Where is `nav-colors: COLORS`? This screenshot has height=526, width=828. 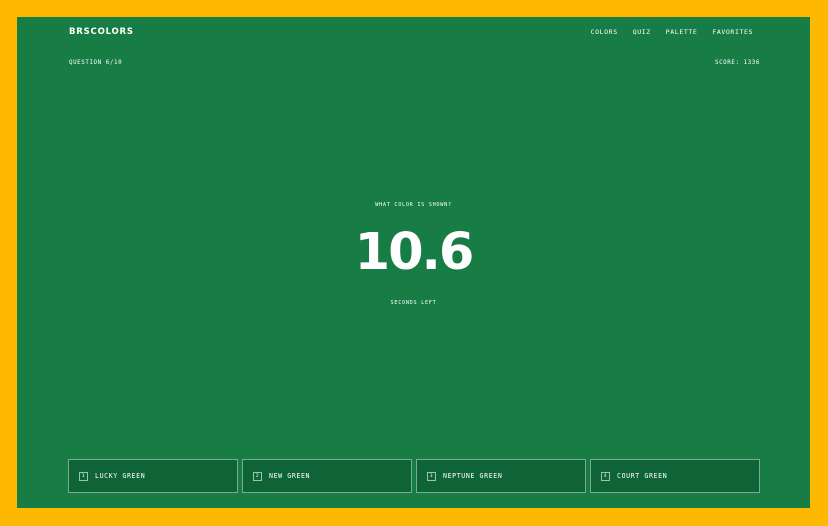 nav-colors: COLORS is located at coordinates (604, 32).